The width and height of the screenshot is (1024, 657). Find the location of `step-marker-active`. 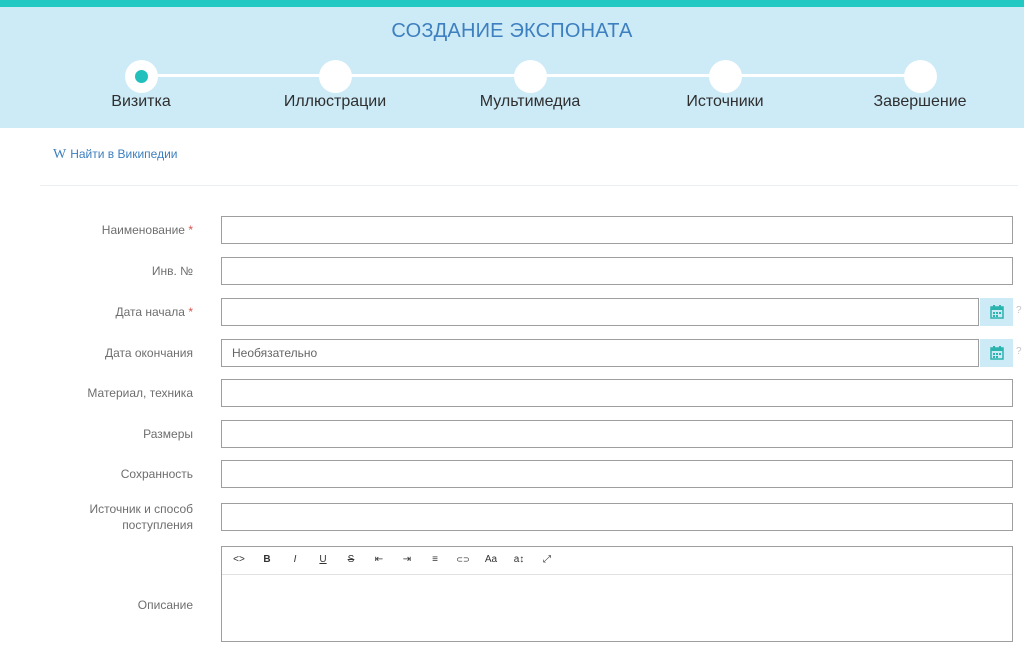

step-marker-active is located at coordinates (141, 76).